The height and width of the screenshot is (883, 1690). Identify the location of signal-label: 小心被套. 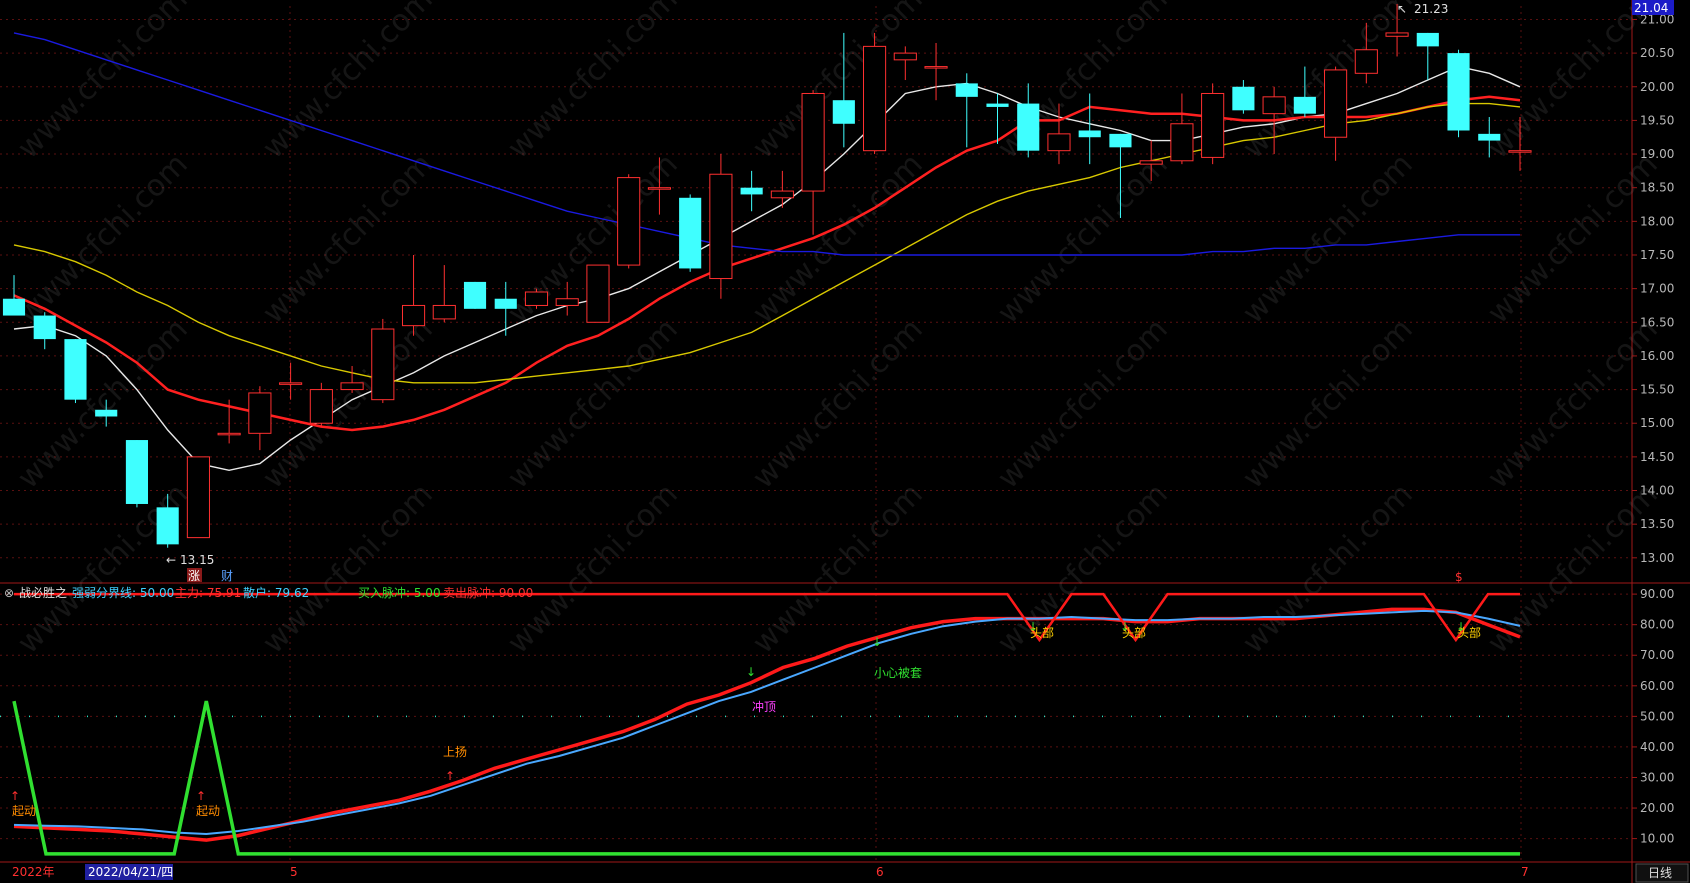
(898, 673).